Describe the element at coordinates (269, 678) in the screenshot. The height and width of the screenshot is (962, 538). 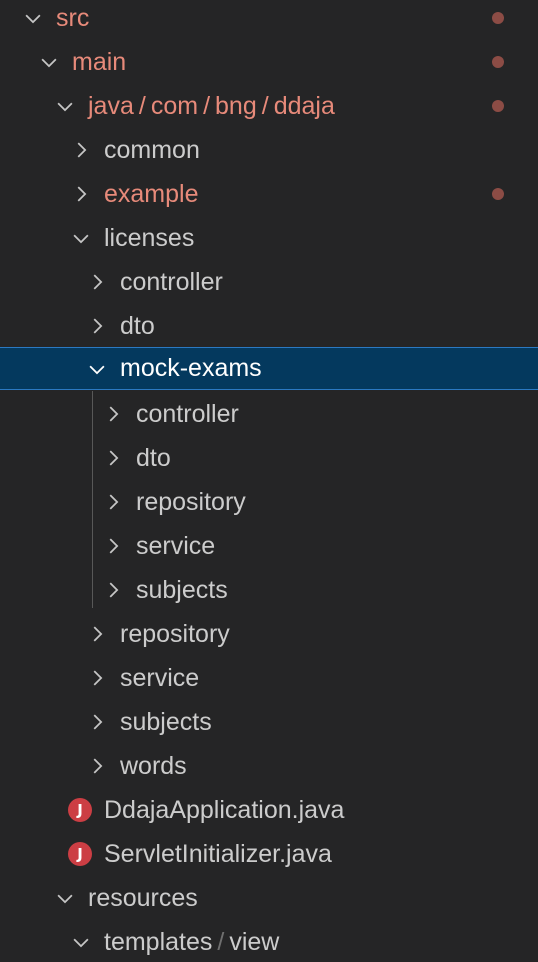
I see `tree-row-licenses-service: service` at that location.